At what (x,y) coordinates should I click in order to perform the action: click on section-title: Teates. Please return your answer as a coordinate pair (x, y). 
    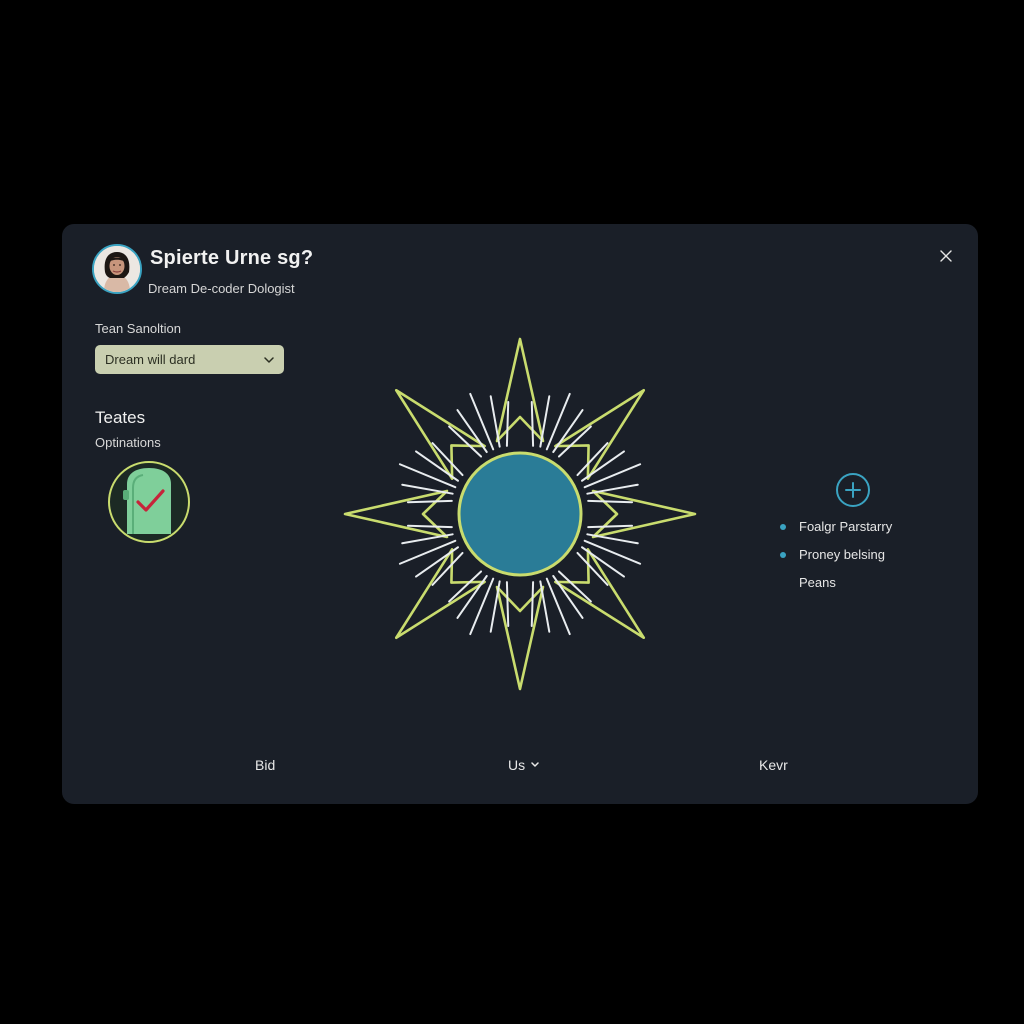
    Looking at the image, I should click on (120, 417).